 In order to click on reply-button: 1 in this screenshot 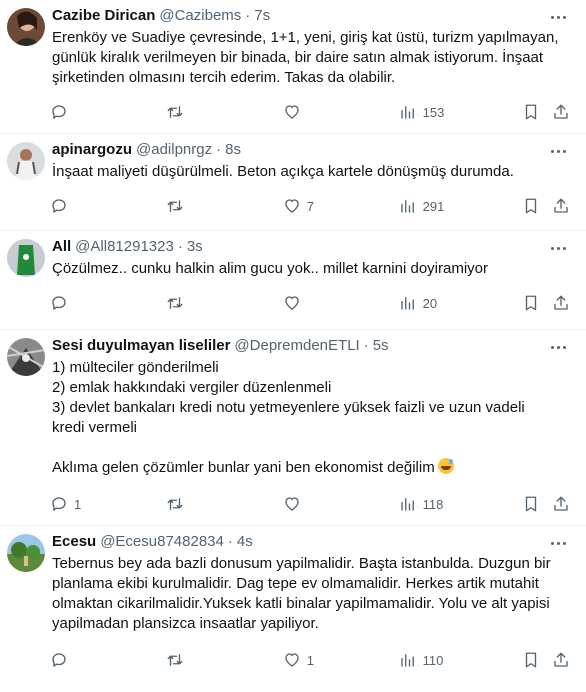, I will do `click(108, 504)`.